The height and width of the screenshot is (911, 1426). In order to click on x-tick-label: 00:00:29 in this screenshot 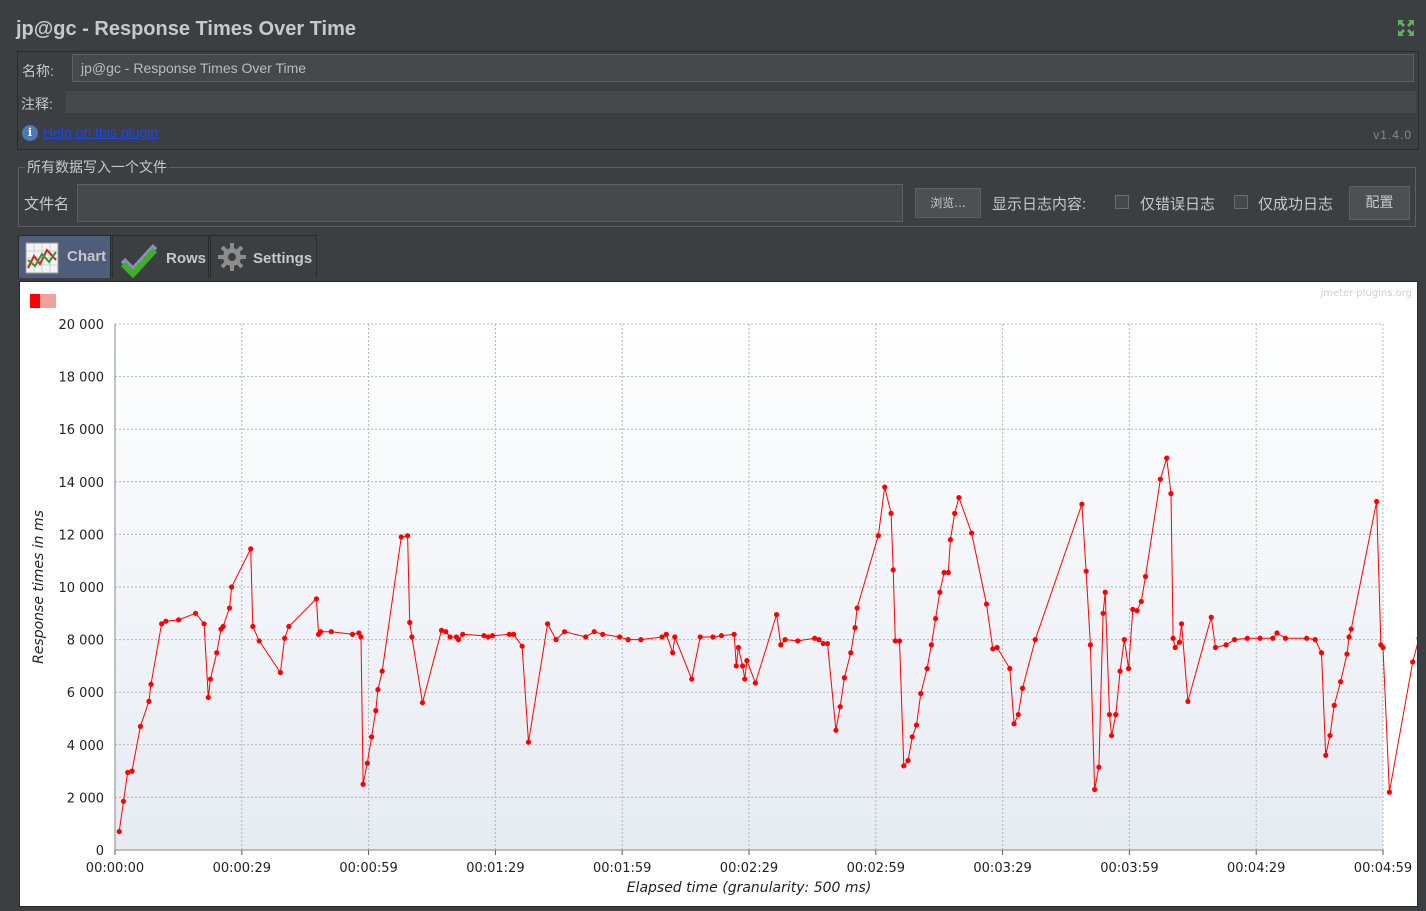, I will do `click(242, 868)`.